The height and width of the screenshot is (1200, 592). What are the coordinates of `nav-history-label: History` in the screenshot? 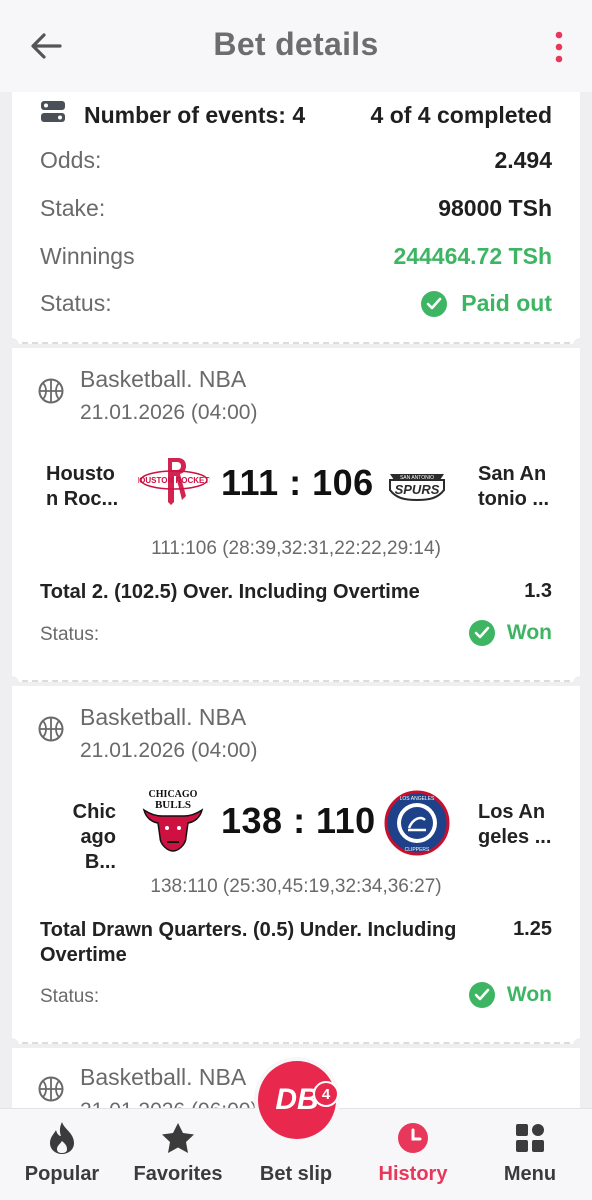 It's located at (413, 1174).